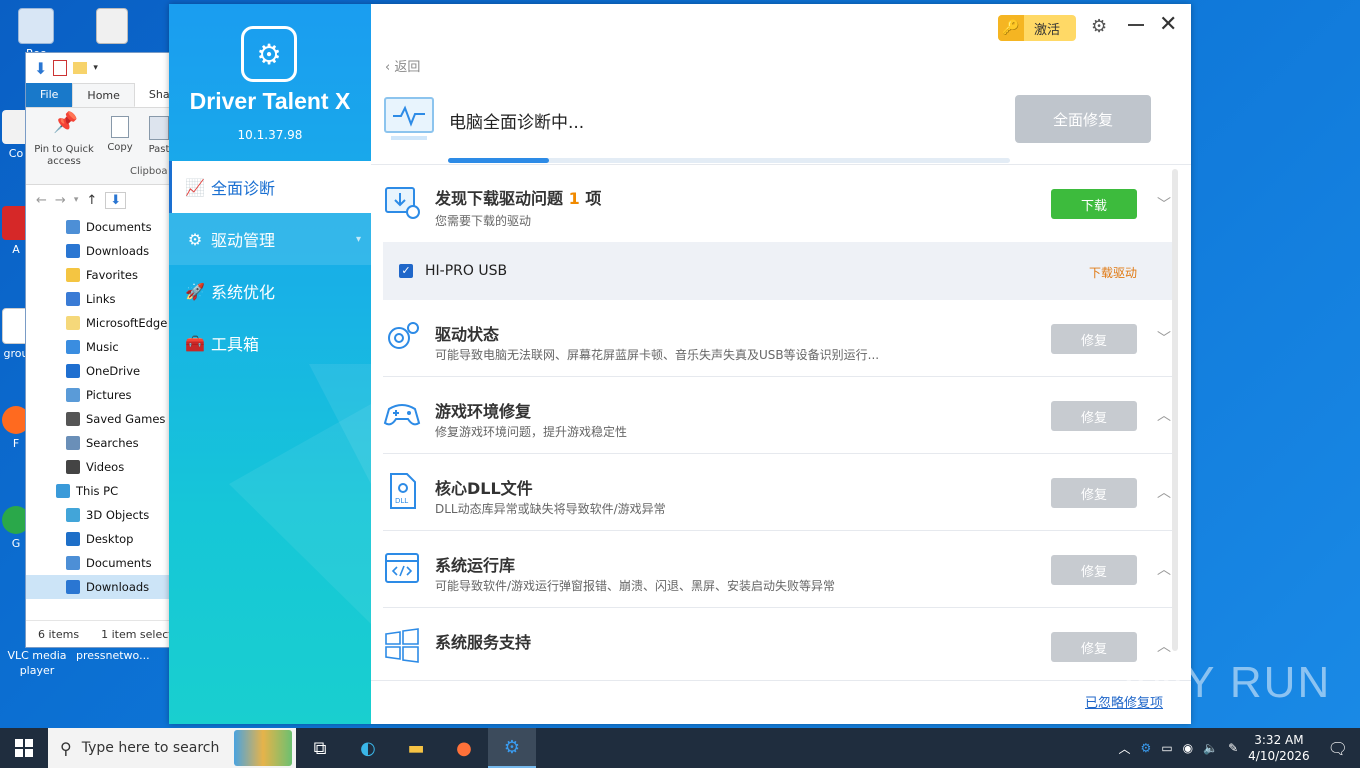 The image size is (1360, 768). Describe the element at coordinates (103, 95) in the screenshot. I see `tab-home: Home` at that location.